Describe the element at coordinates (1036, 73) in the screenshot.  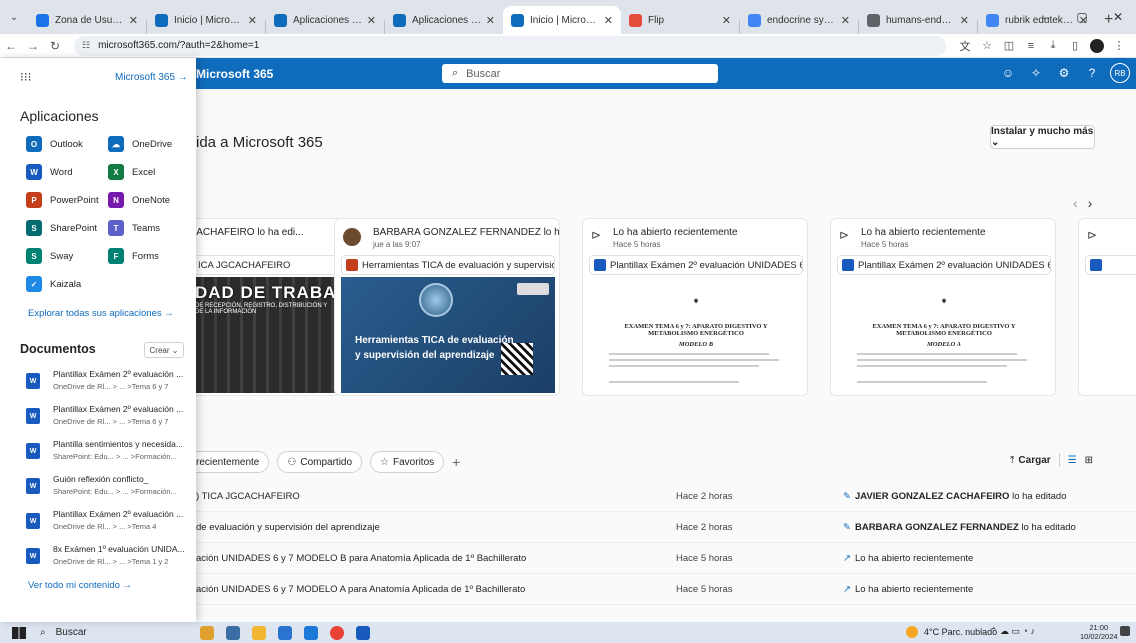
I see `copilot-icon: ✧` at that location.